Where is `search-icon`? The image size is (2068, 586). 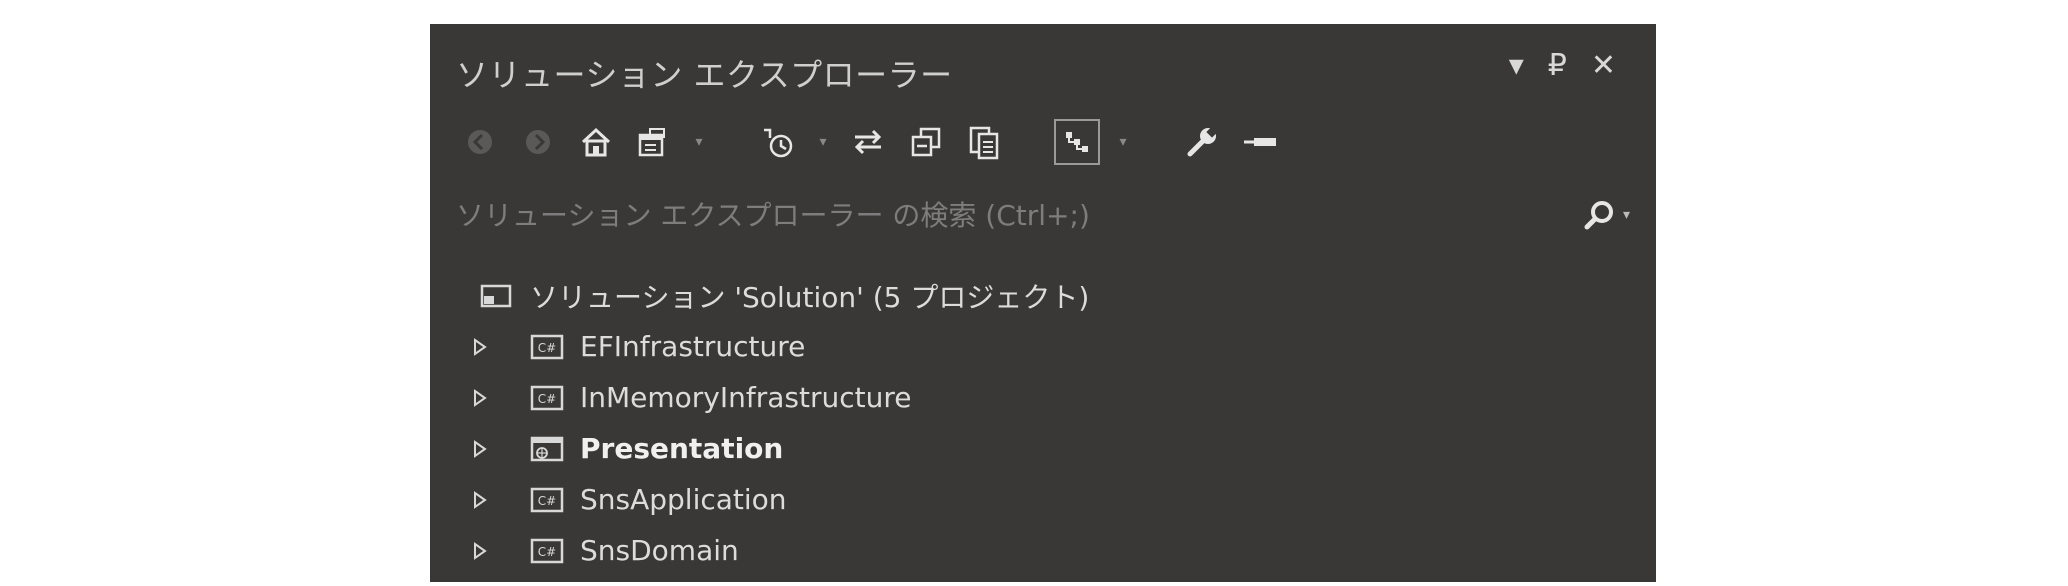
search-icon is located at coordinates (1598, 215).